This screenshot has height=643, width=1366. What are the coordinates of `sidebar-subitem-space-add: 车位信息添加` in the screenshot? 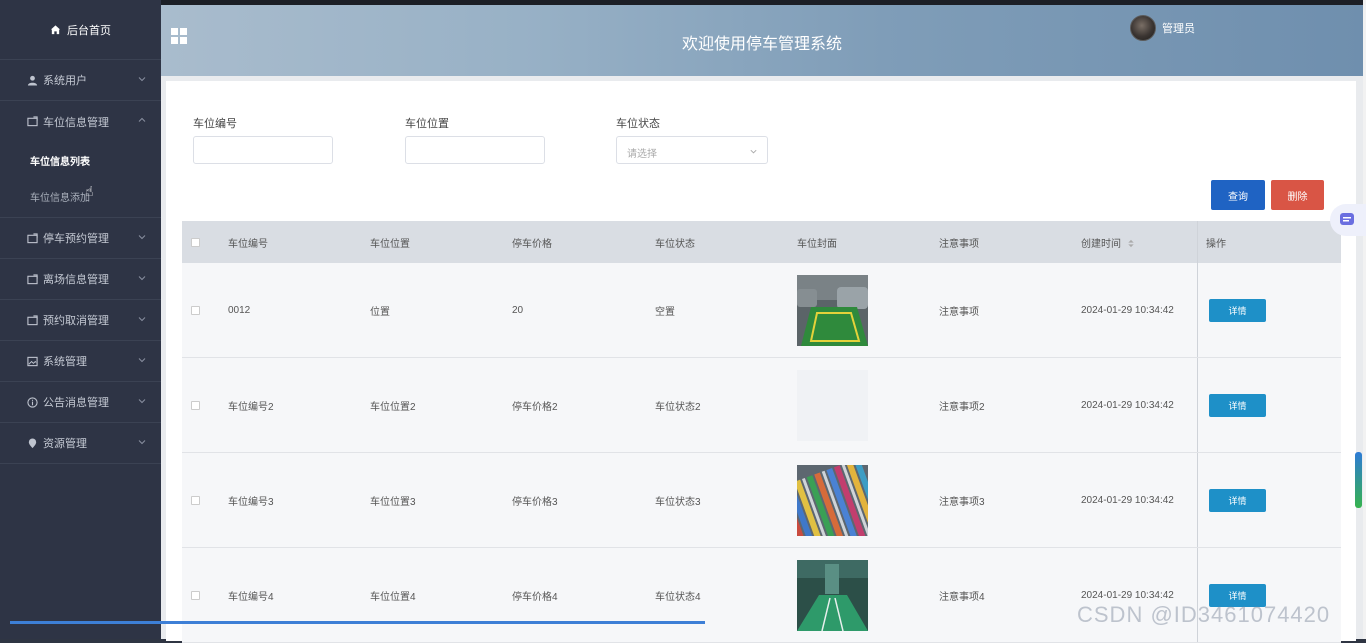 It's located at (80, 196).